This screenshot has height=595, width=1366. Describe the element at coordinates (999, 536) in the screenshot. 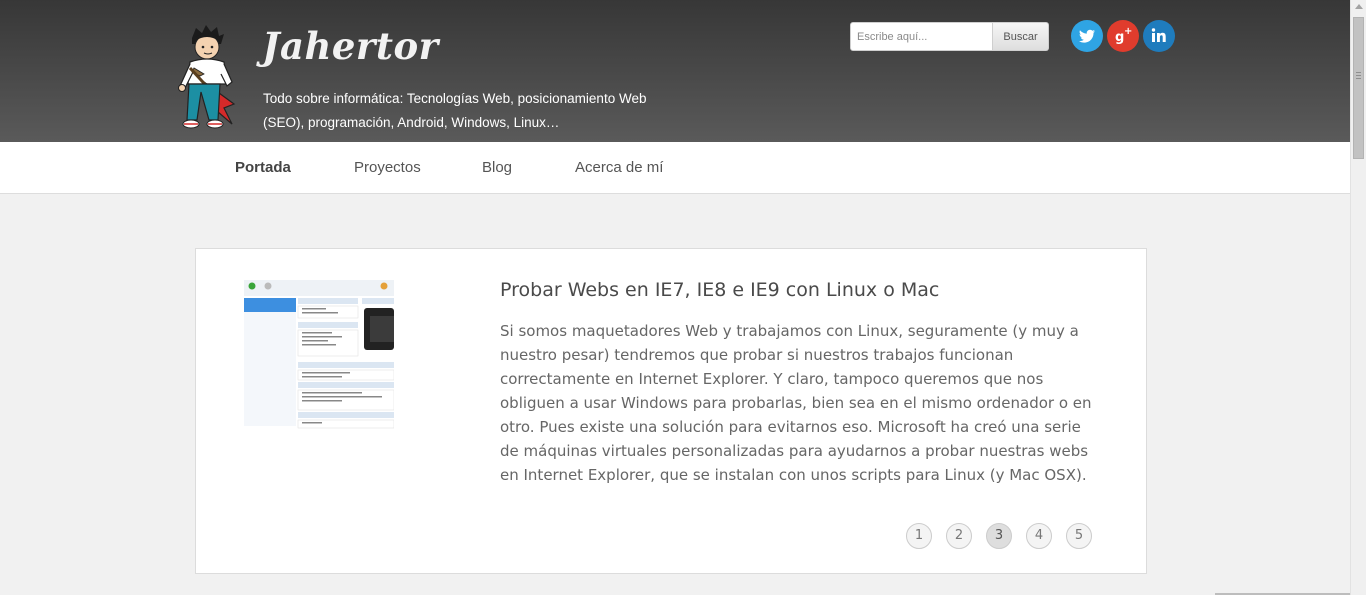

I see `page-button-3: 3` at that location.